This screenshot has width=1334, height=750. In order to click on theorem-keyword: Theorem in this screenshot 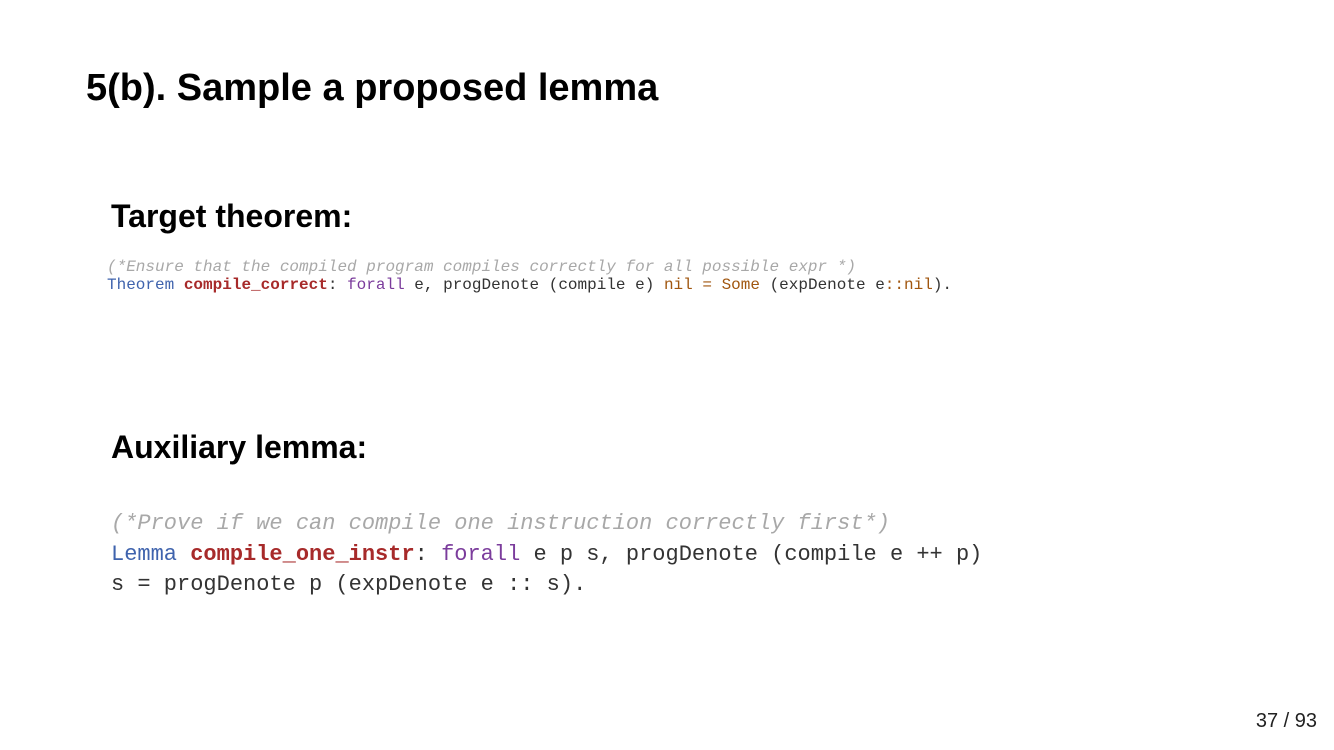, I will do `click(141, 285)`.